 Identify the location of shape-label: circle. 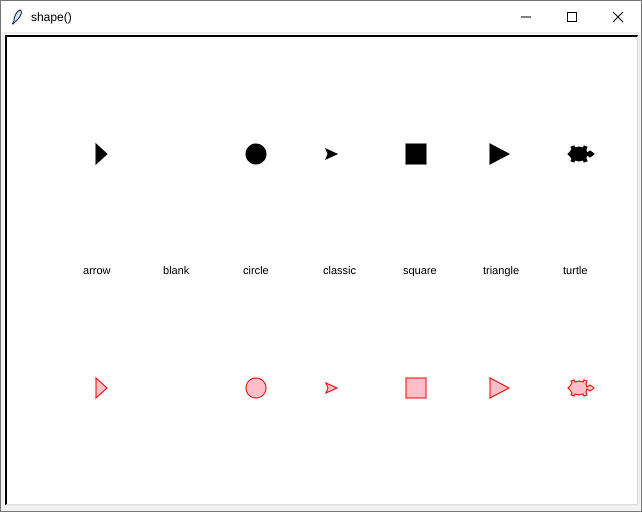
(256, 271).